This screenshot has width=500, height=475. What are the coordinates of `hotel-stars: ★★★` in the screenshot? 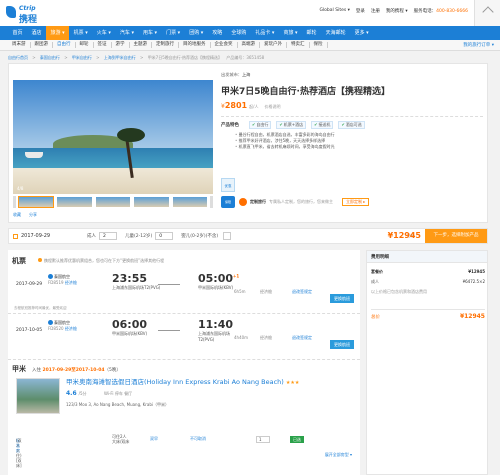 It's located at (292, 383).